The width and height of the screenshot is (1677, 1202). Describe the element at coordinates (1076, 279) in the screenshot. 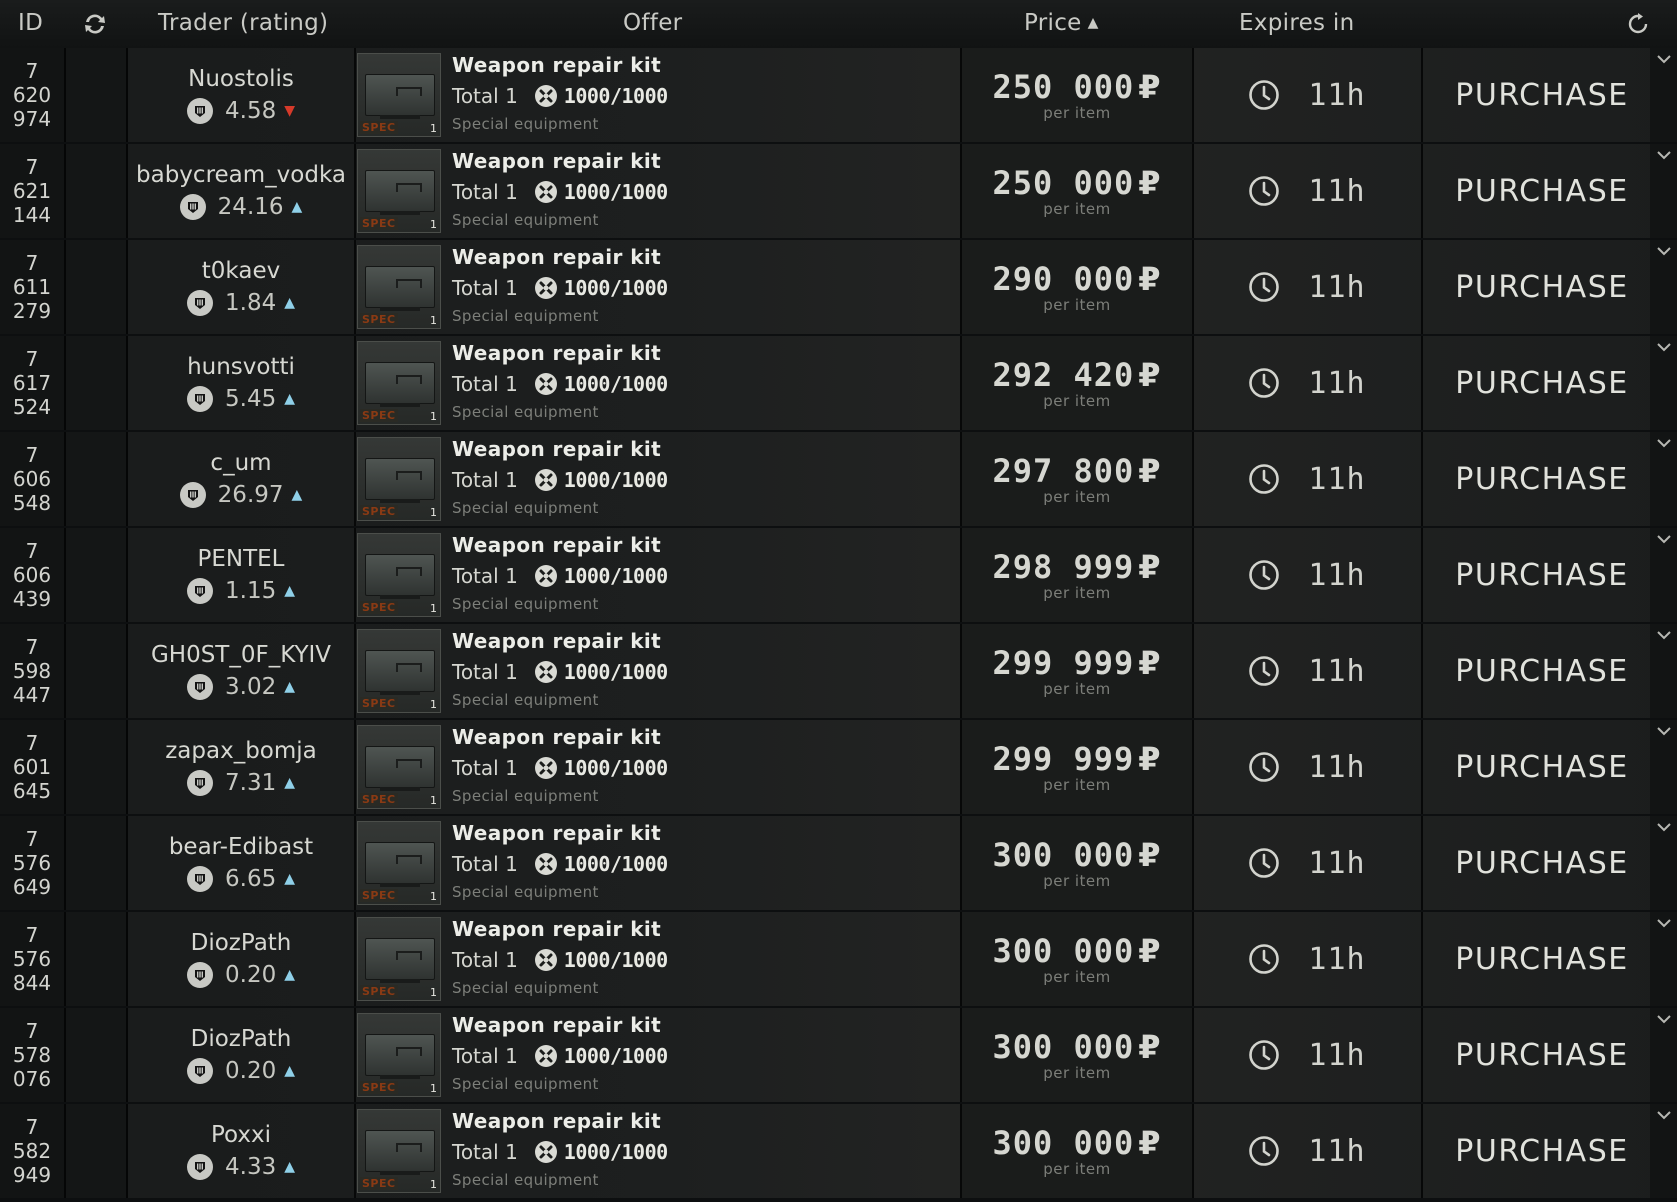

I see `price-value: 290 000 ₽` at that location.